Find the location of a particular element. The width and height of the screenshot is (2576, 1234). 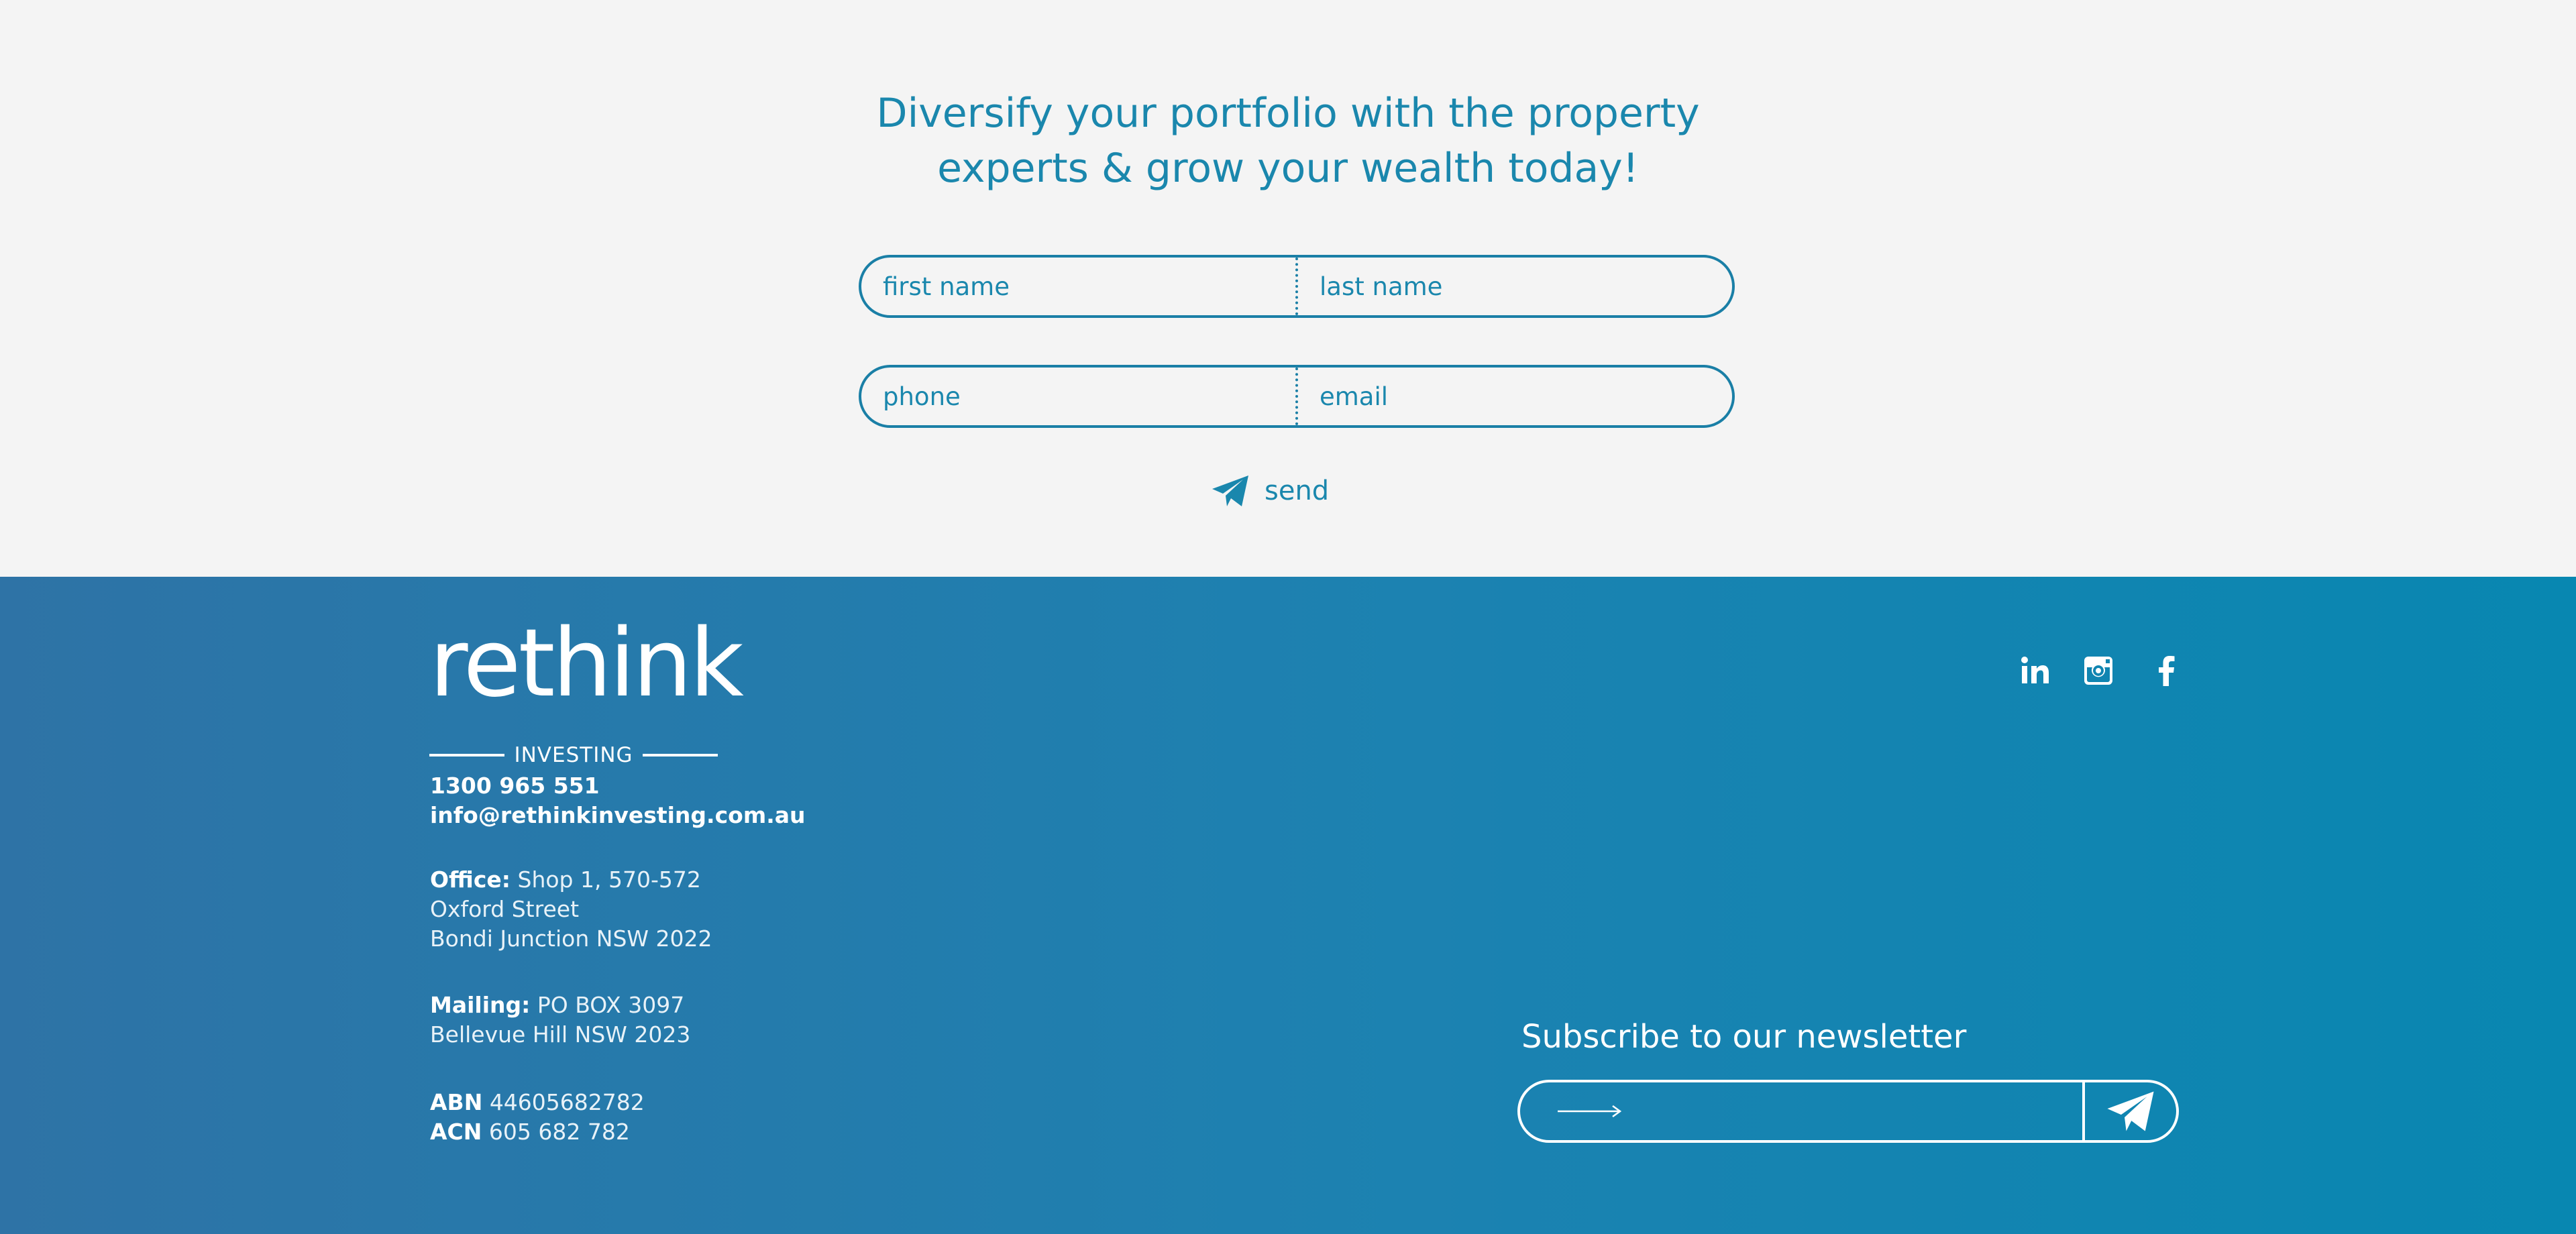

linkedin-link is located at coordinates (2035, 671).